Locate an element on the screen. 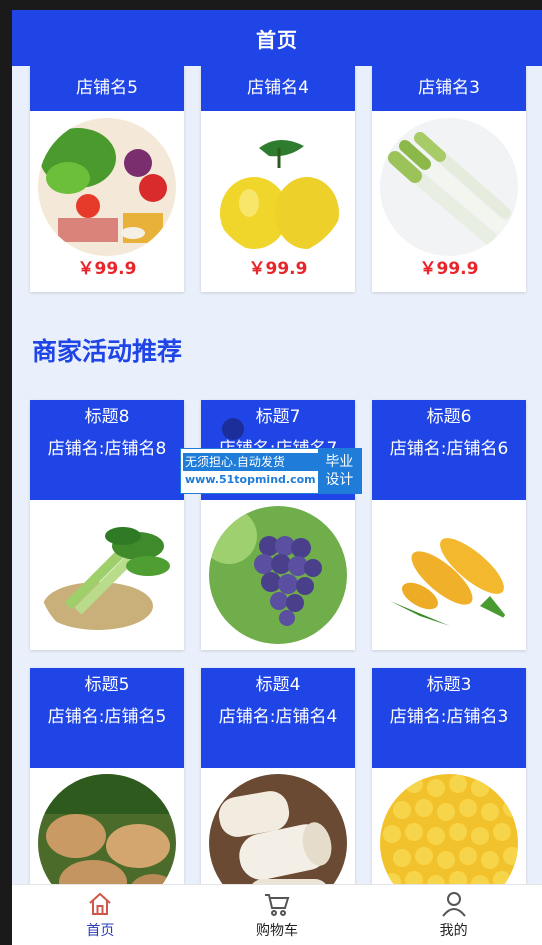  activity-title: 标题5 is located at coordinates (107, 685).